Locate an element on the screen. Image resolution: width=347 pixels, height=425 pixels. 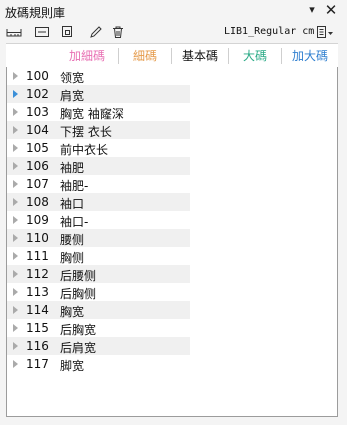
rule-number: 114 is located at coordinates (37, 310).